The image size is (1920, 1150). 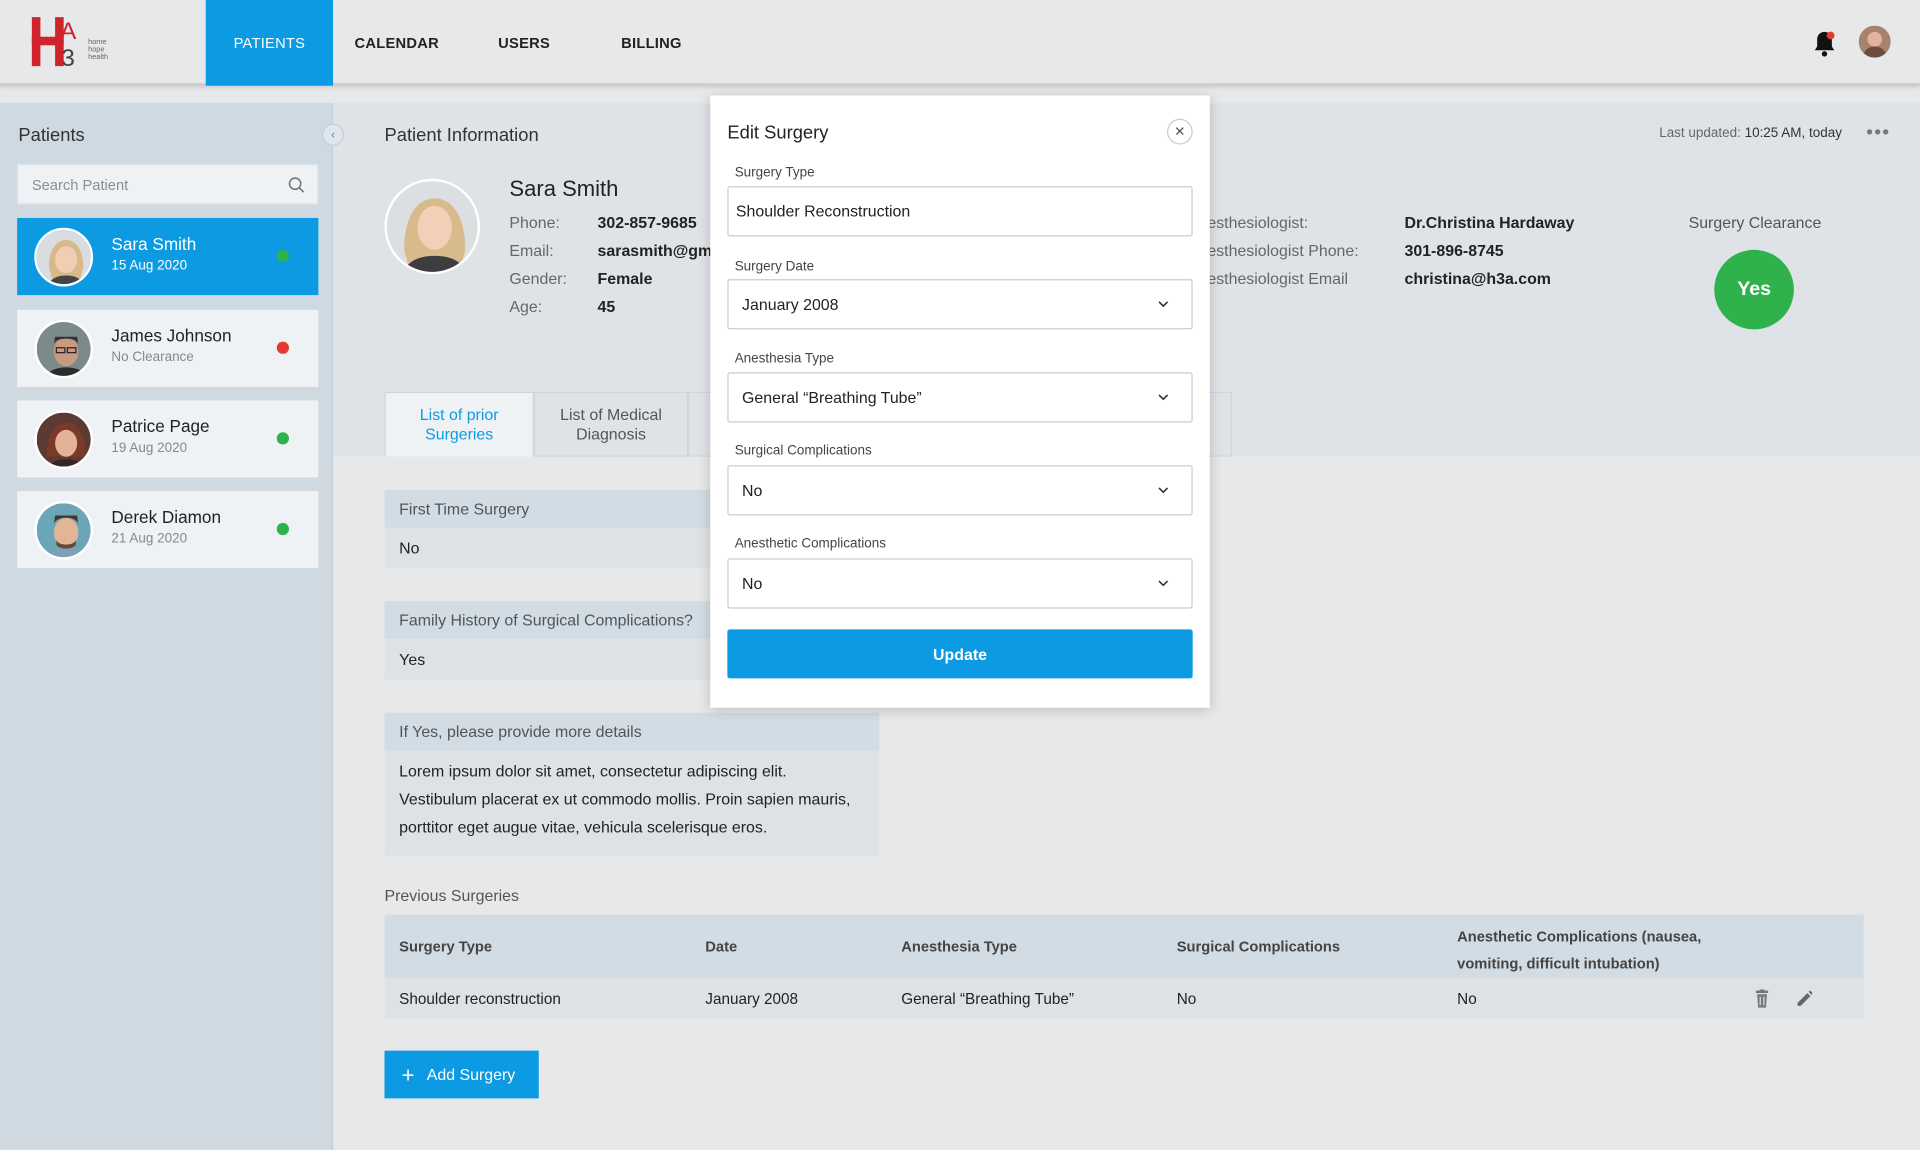 I want to click on details-label: If Yes, please provide more details, so click(x=632, y=731).